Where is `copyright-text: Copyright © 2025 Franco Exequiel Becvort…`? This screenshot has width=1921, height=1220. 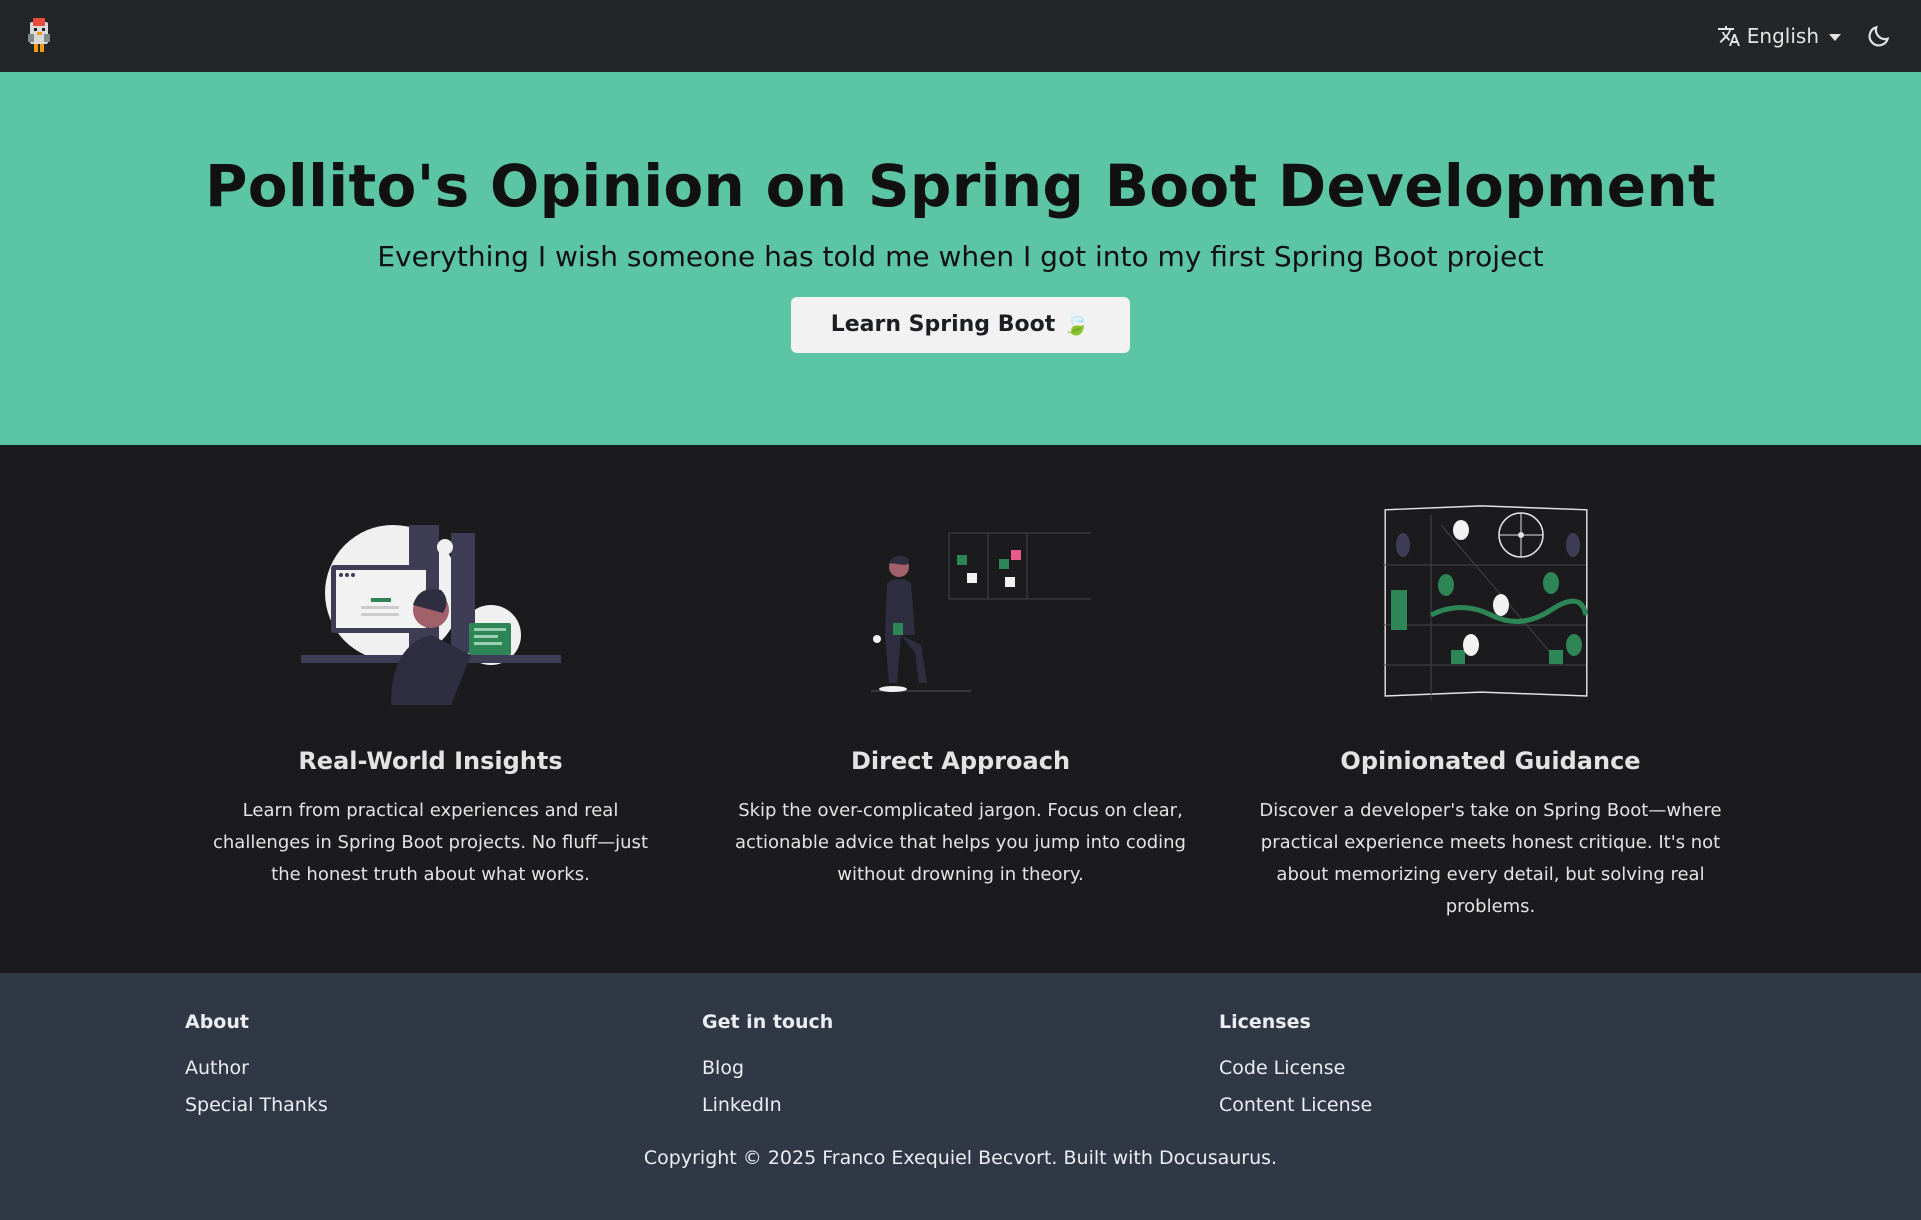
copyright-text: Copyright © 2025 Franco Exequiel Becvort… is located at coordinates (960, 1158).